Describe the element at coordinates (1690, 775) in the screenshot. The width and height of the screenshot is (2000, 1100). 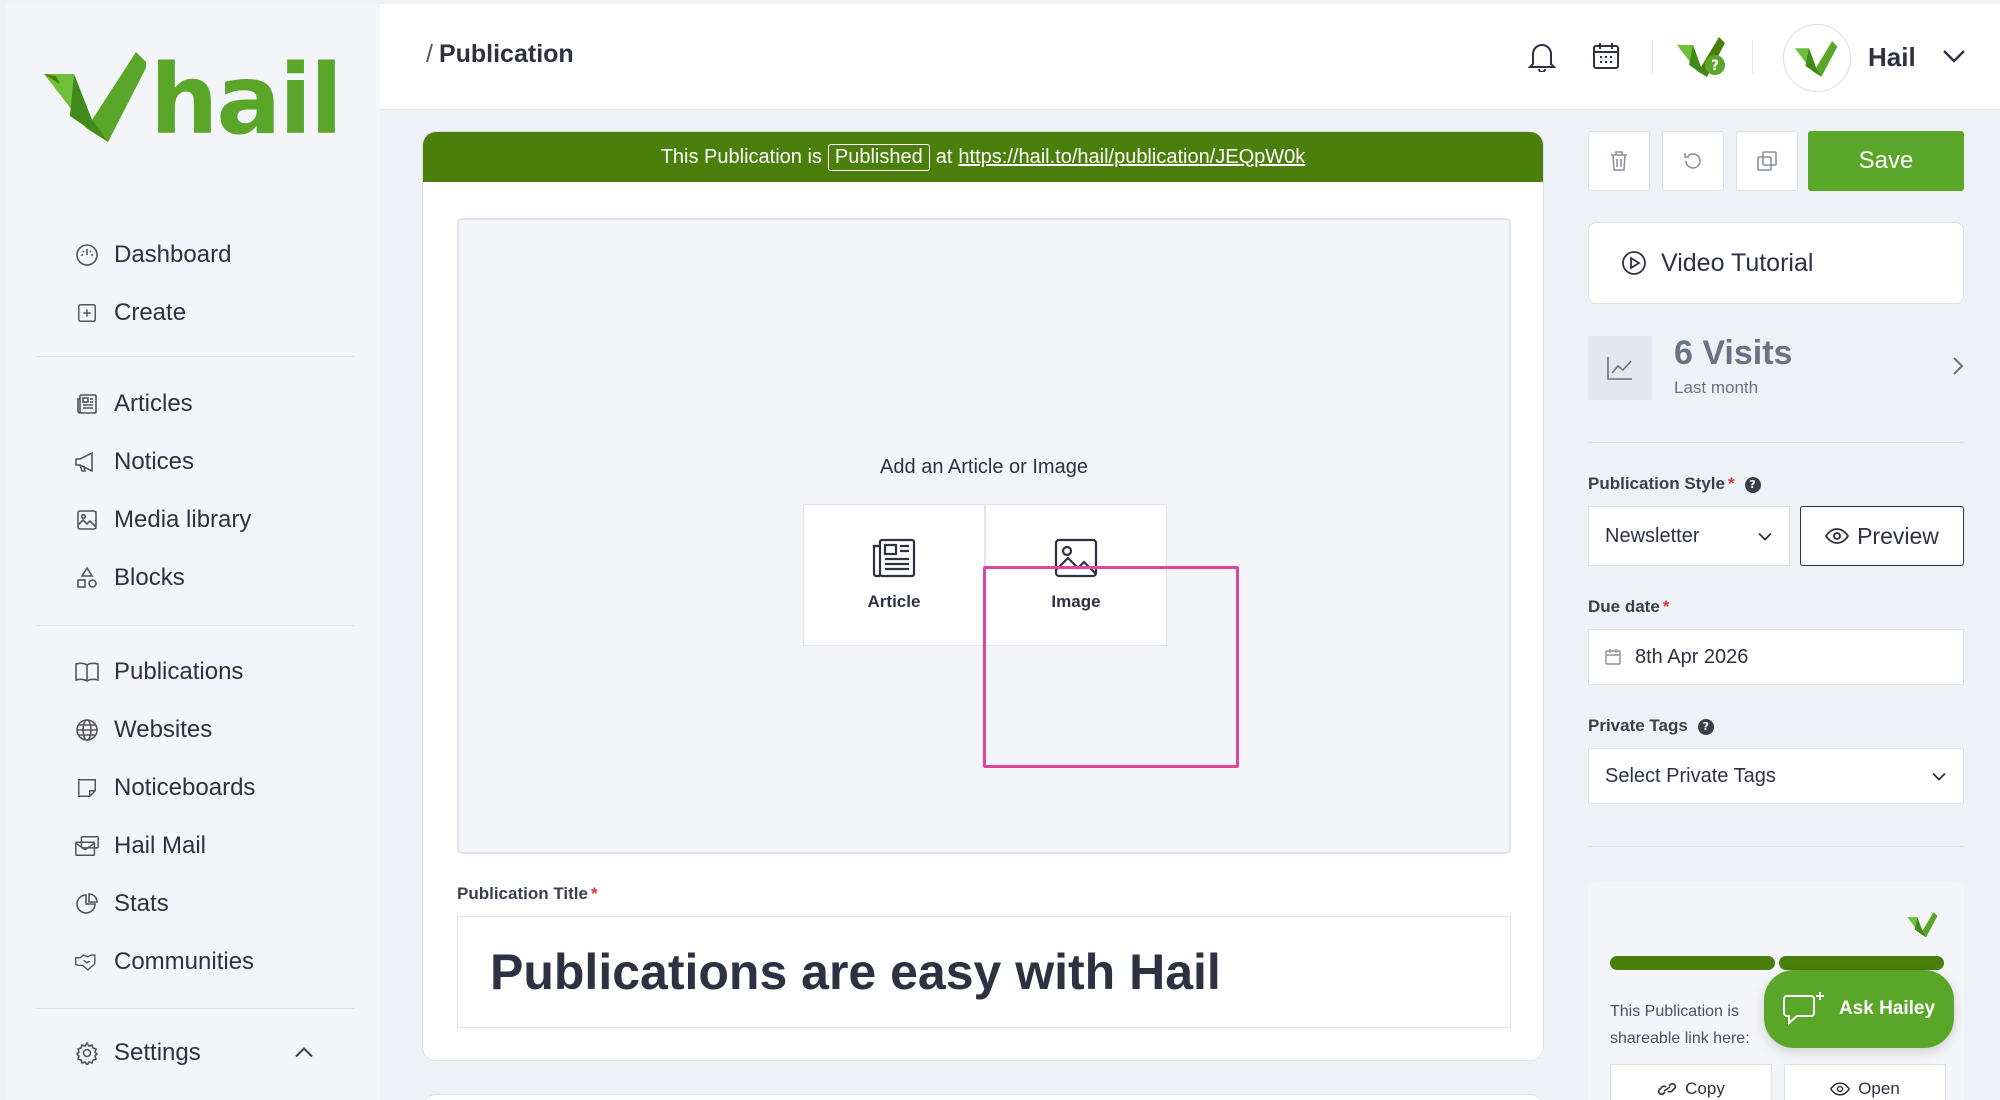
I see `private-tags-placeholder: Select Private Tags` at that location.